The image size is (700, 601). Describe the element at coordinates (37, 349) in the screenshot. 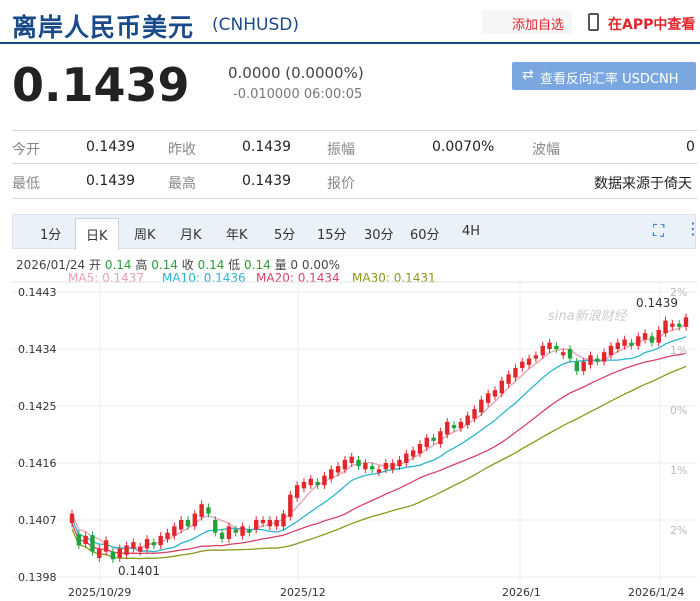

I see `y-tick-label: 0.1434` at that location.